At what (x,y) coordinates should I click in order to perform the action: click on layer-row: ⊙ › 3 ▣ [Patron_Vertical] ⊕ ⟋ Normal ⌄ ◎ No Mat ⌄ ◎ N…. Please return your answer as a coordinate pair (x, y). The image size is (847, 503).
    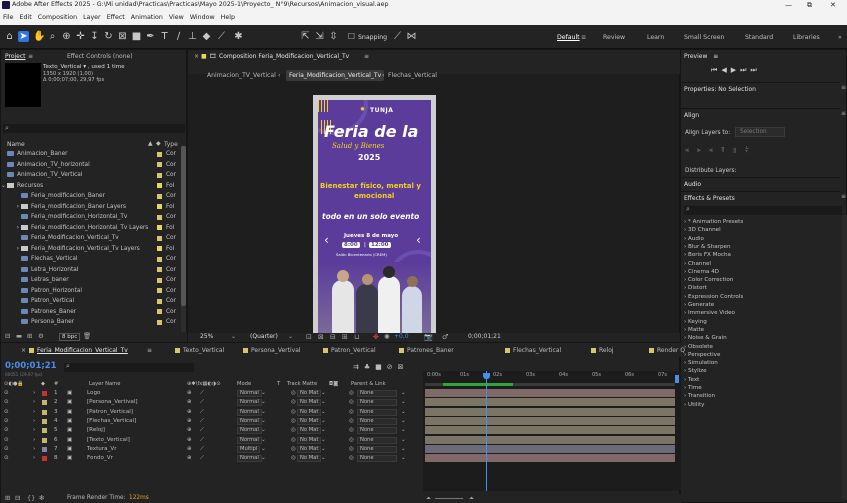
    Looking at the image, I should click on (211, 412).